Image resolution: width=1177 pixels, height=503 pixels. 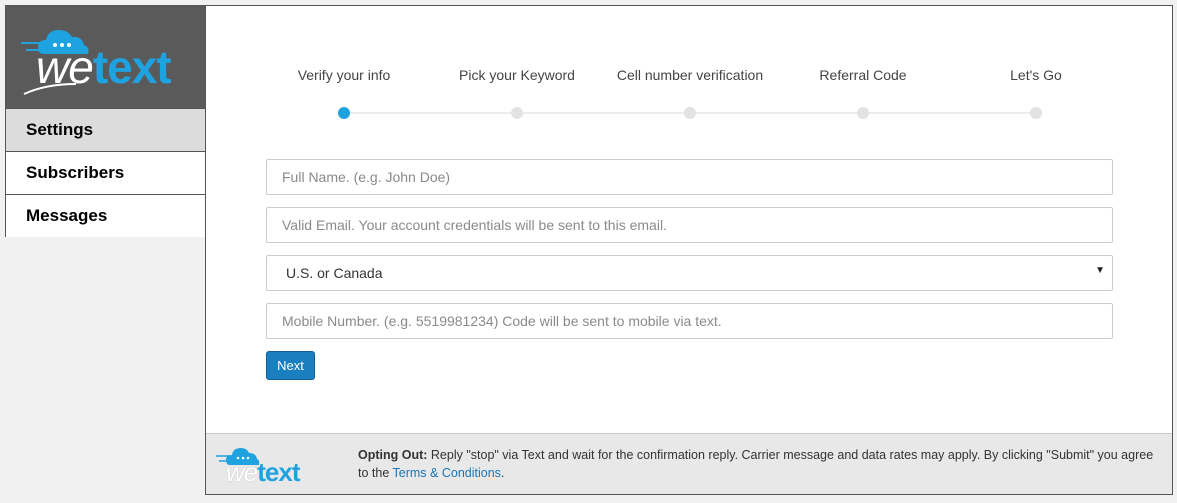 I want to click on opting-out-period: ., so click(x=502, y=473).